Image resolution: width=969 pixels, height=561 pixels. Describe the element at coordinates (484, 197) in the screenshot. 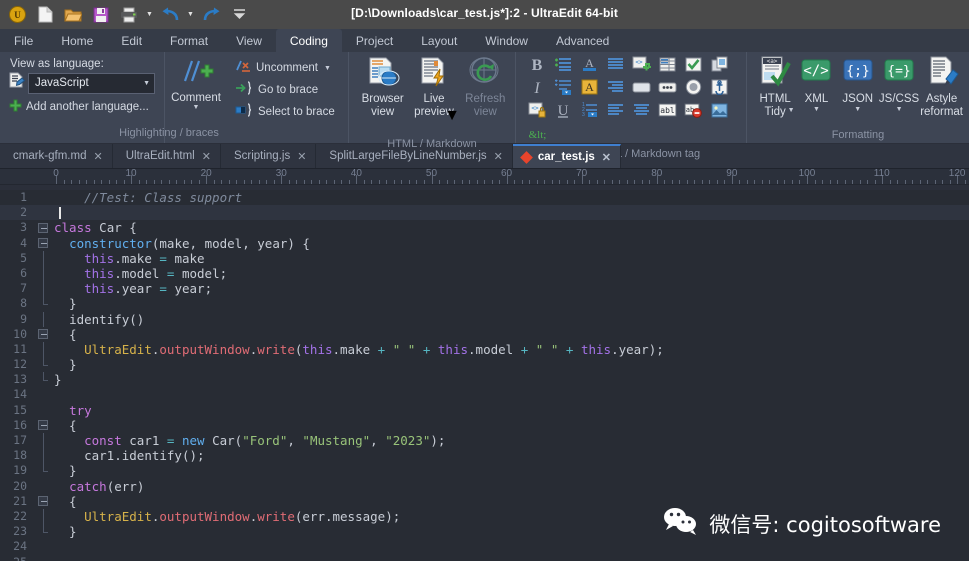

I see `editor-line: 1 //Test: Class support` at that location.